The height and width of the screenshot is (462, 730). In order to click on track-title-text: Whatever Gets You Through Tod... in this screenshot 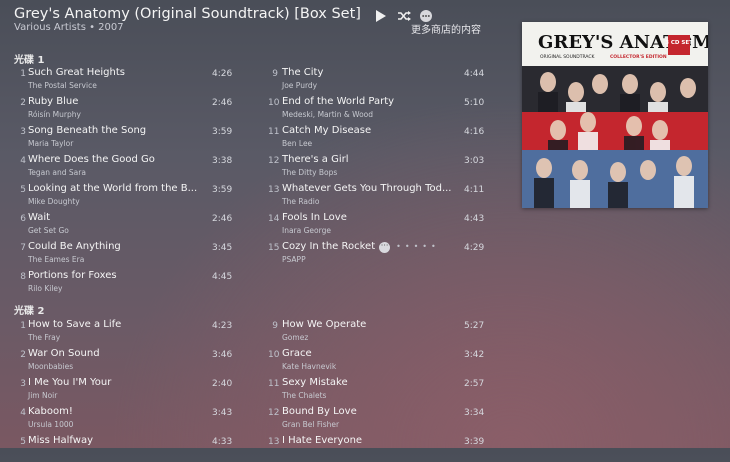, I will do `click(367, 188)`.